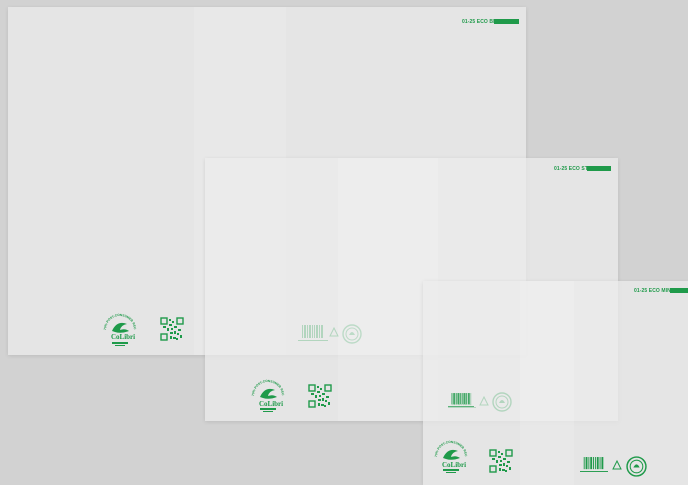 This screenshot has height=485, width=688. I want to click on bag-medium-code-bar, so click(599, 168).